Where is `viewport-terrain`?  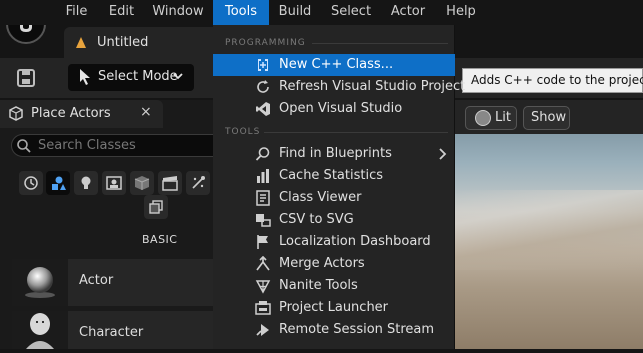
viewport-terrain is located at coordinates (549, 230).